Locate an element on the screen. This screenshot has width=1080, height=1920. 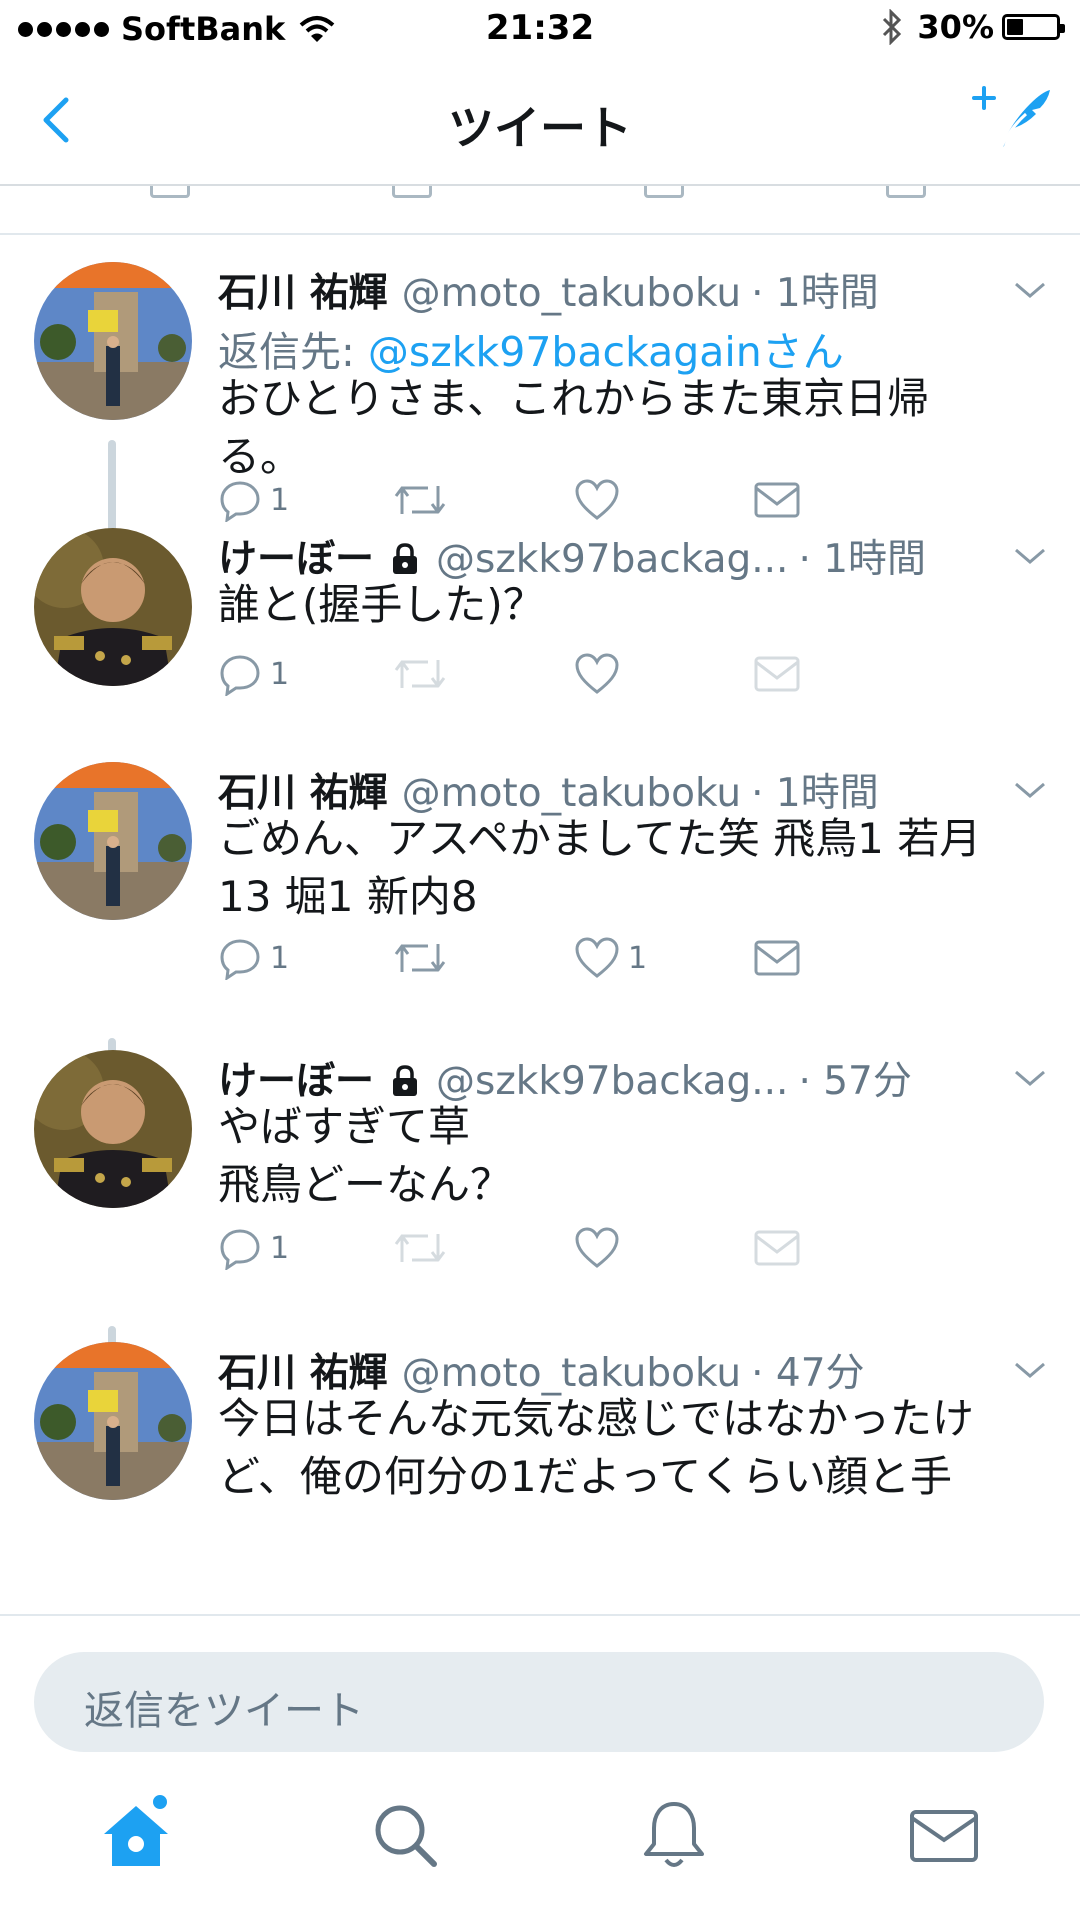
reply-bar: 返信をツイート is located at coordinates (540, 1689).